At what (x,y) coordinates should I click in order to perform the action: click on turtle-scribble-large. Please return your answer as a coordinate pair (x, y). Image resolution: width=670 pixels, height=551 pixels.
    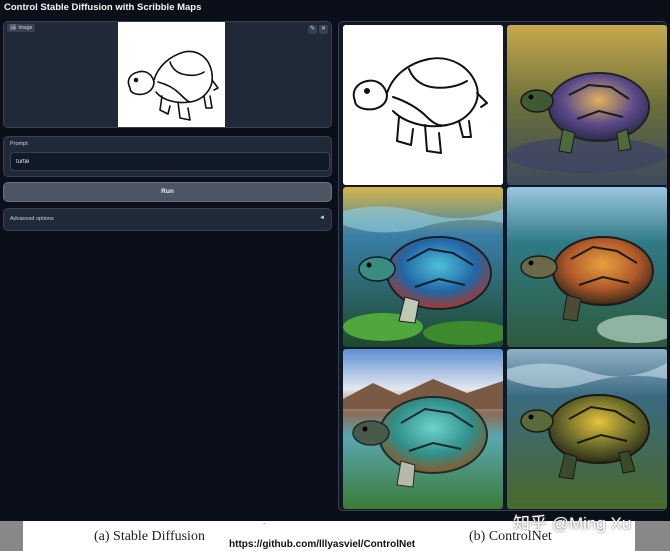
    Looking at the image, I should click on (423, 105).